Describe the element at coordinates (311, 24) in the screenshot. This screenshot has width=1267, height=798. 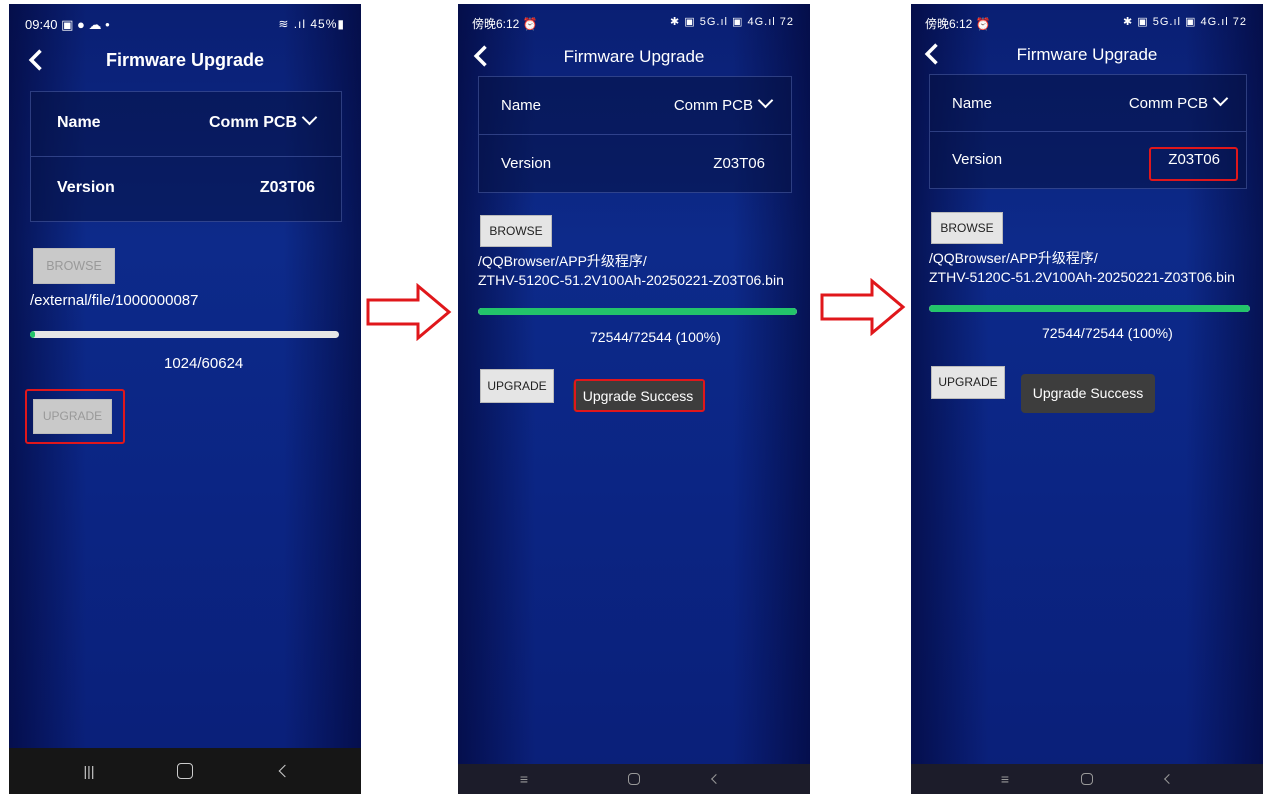
I see `status-icons: ≋ .ıl 45%▮` at that location.